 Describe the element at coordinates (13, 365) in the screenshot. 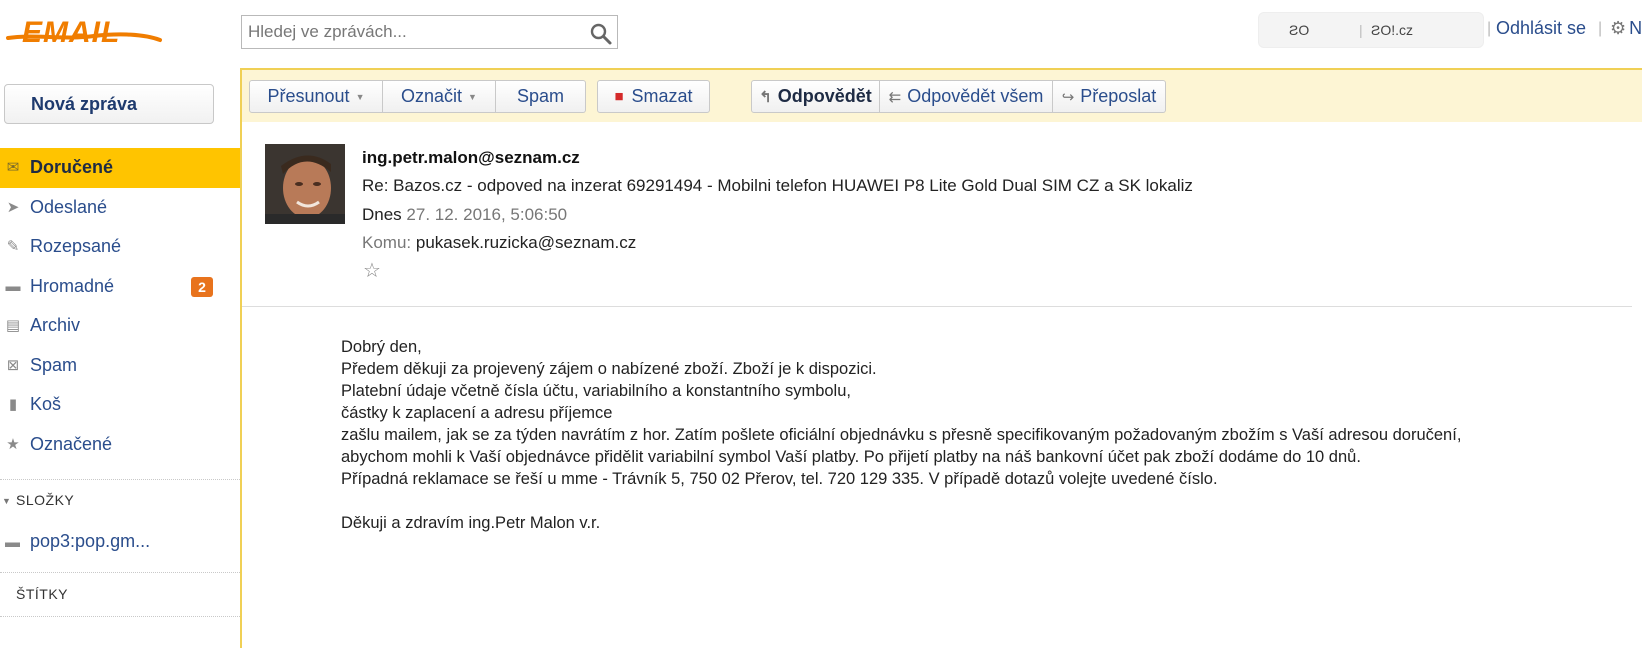

I see `spam-folder-icon: ⊠` at that location.